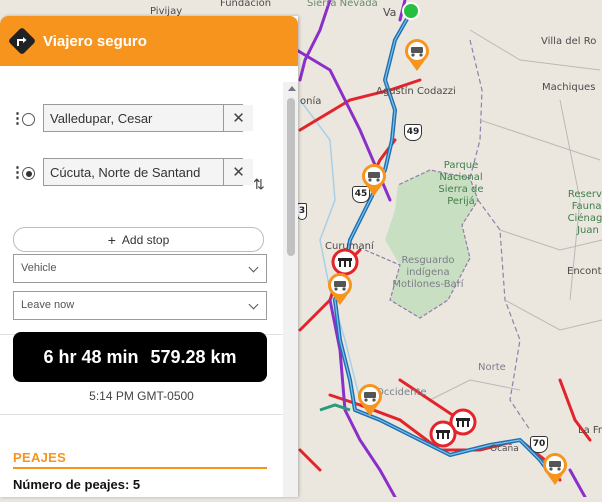 This screenshot has height=502, width=602. Describe the element at coordinates (39, 268) in the screenshot. I see `vehicle-select-value: Vehicle` at that location.